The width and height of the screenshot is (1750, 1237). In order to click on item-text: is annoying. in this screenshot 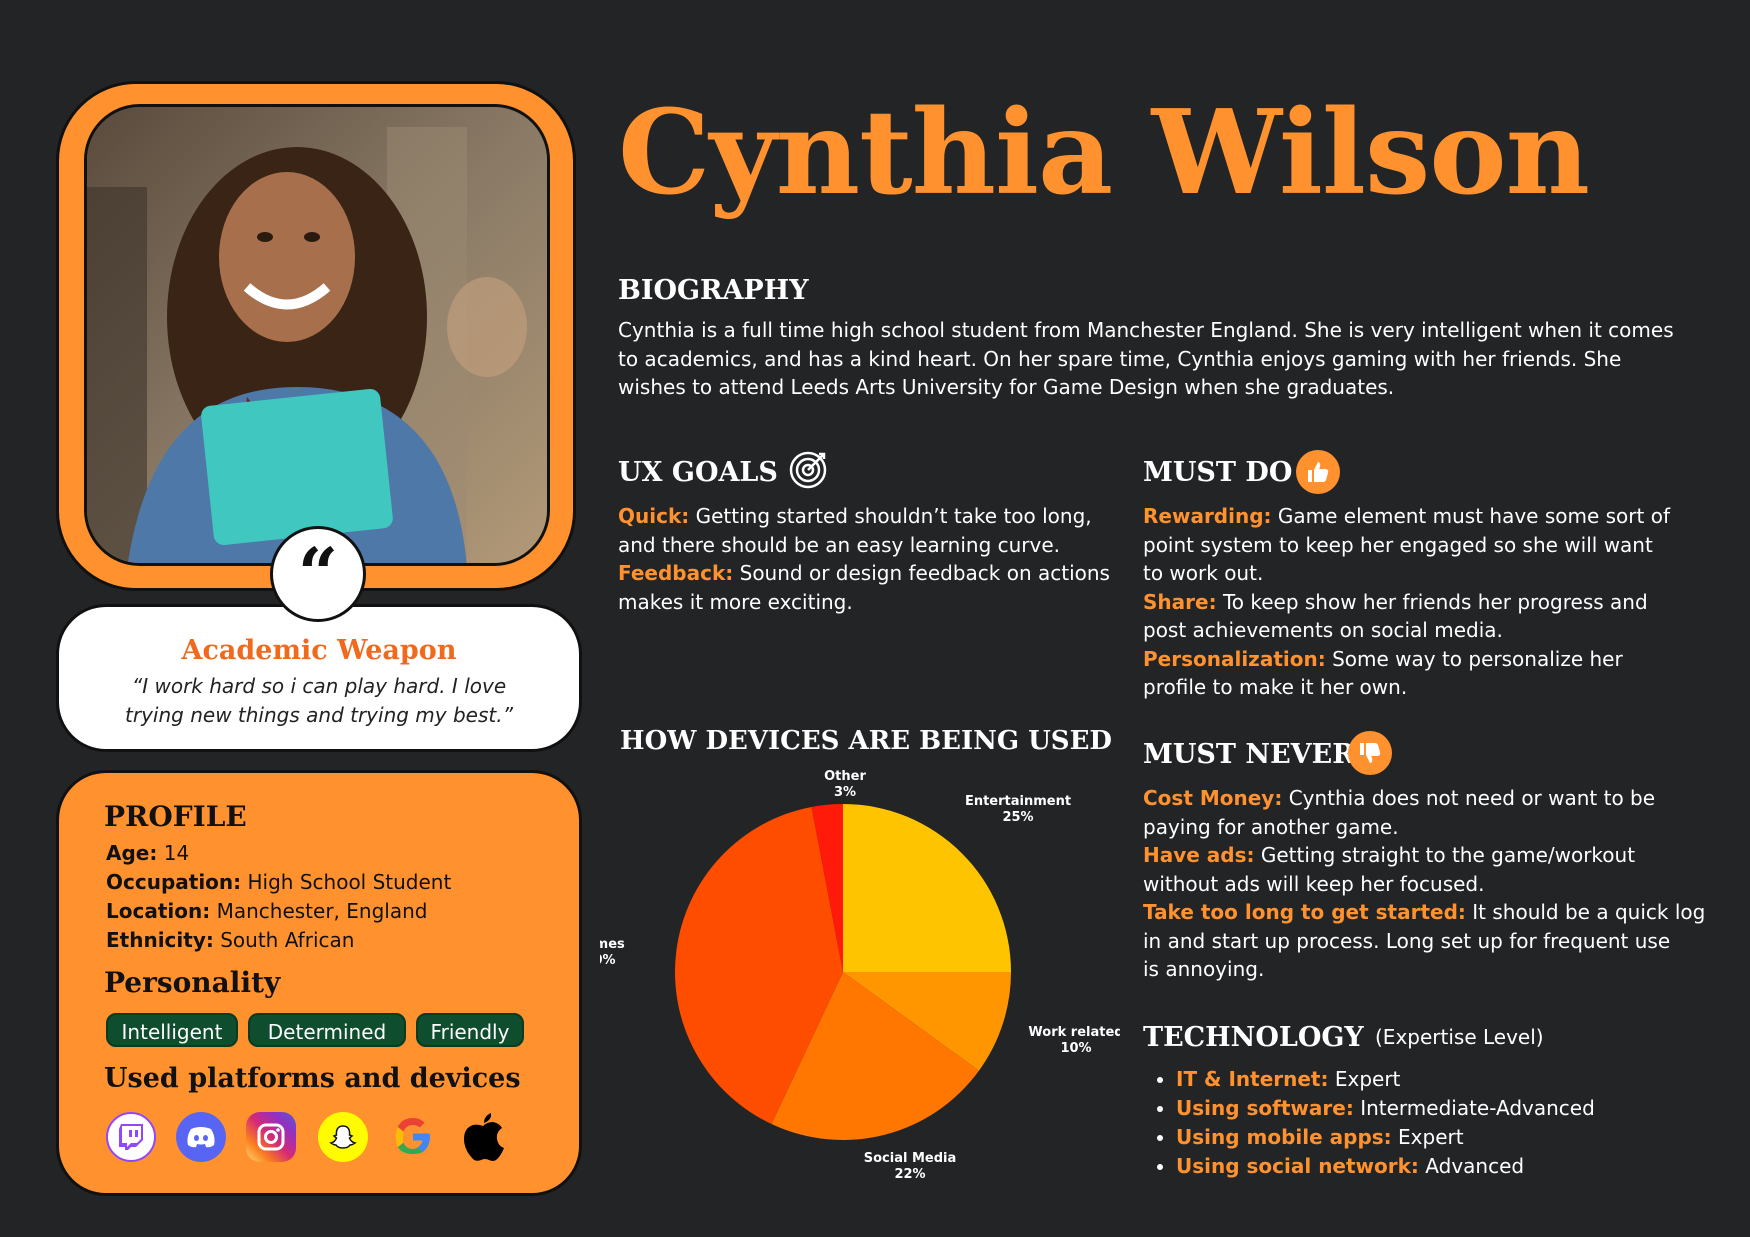, I will do `click(1204, 969)`.